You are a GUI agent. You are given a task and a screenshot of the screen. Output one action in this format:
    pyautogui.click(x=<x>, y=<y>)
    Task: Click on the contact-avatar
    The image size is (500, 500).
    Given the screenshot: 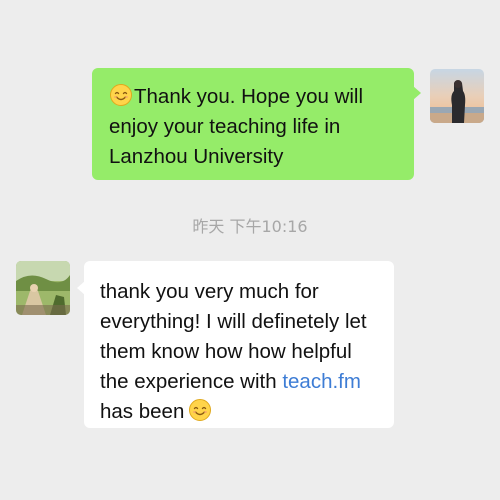 What is the action you would take?
    pyautogui.click(x=43, y=288)
    